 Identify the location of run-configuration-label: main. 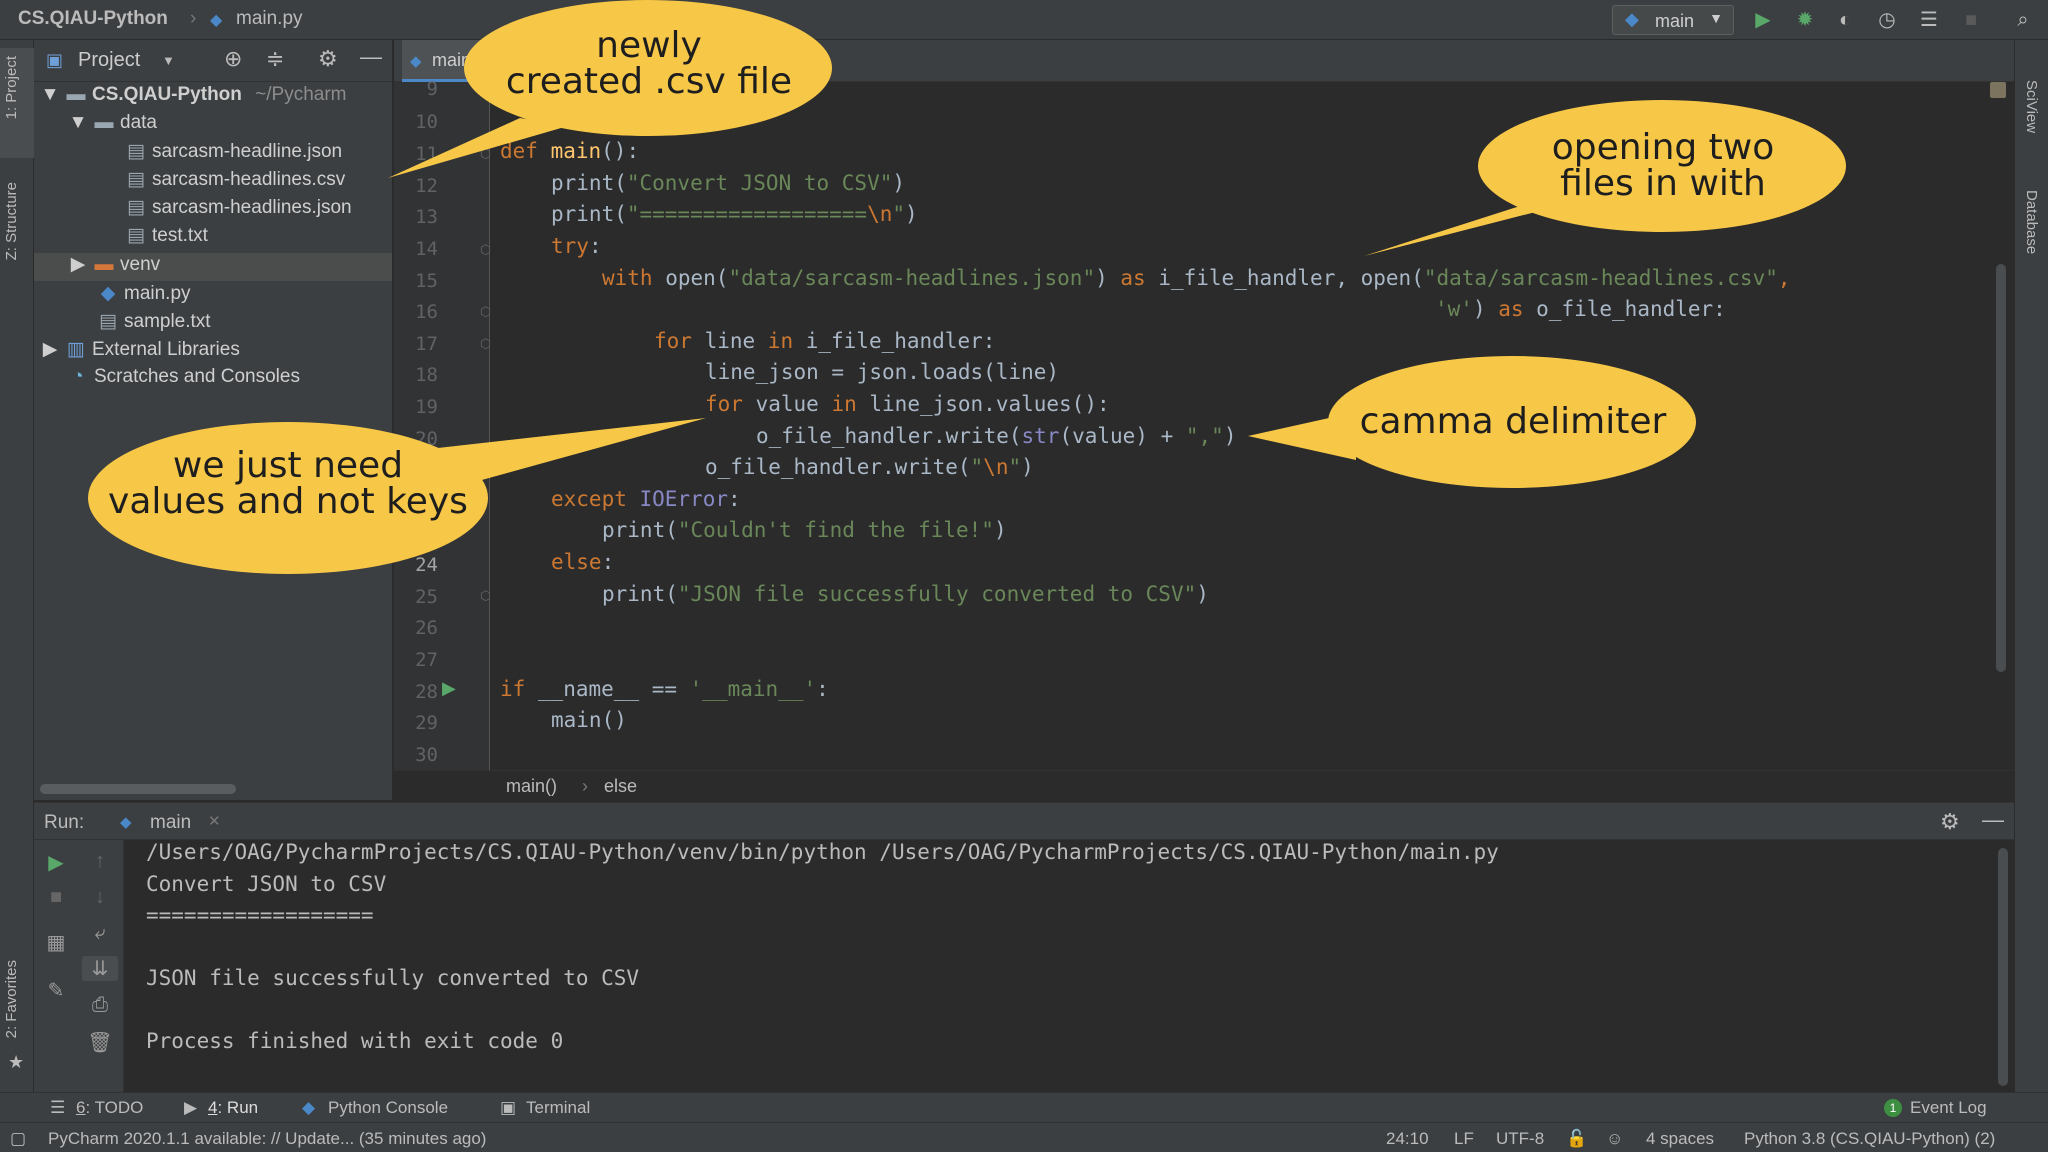
(1675, 21).